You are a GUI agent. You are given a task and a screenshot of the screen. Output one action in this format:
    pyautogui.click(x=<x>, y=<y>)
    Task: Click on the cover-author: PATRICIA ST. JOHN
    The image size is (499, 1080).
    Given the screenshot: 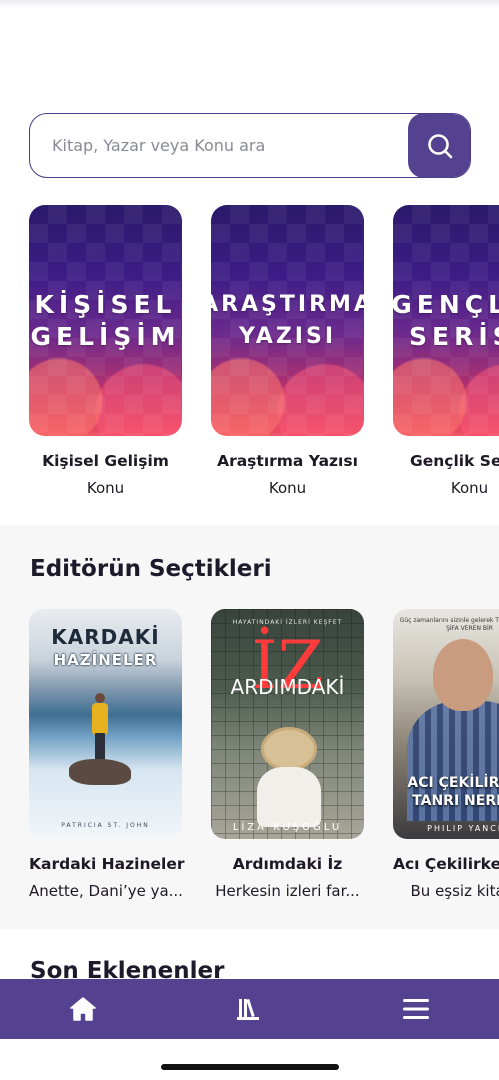 What is the action you would take?
    pyautogui.click(x=105, y=825)
    